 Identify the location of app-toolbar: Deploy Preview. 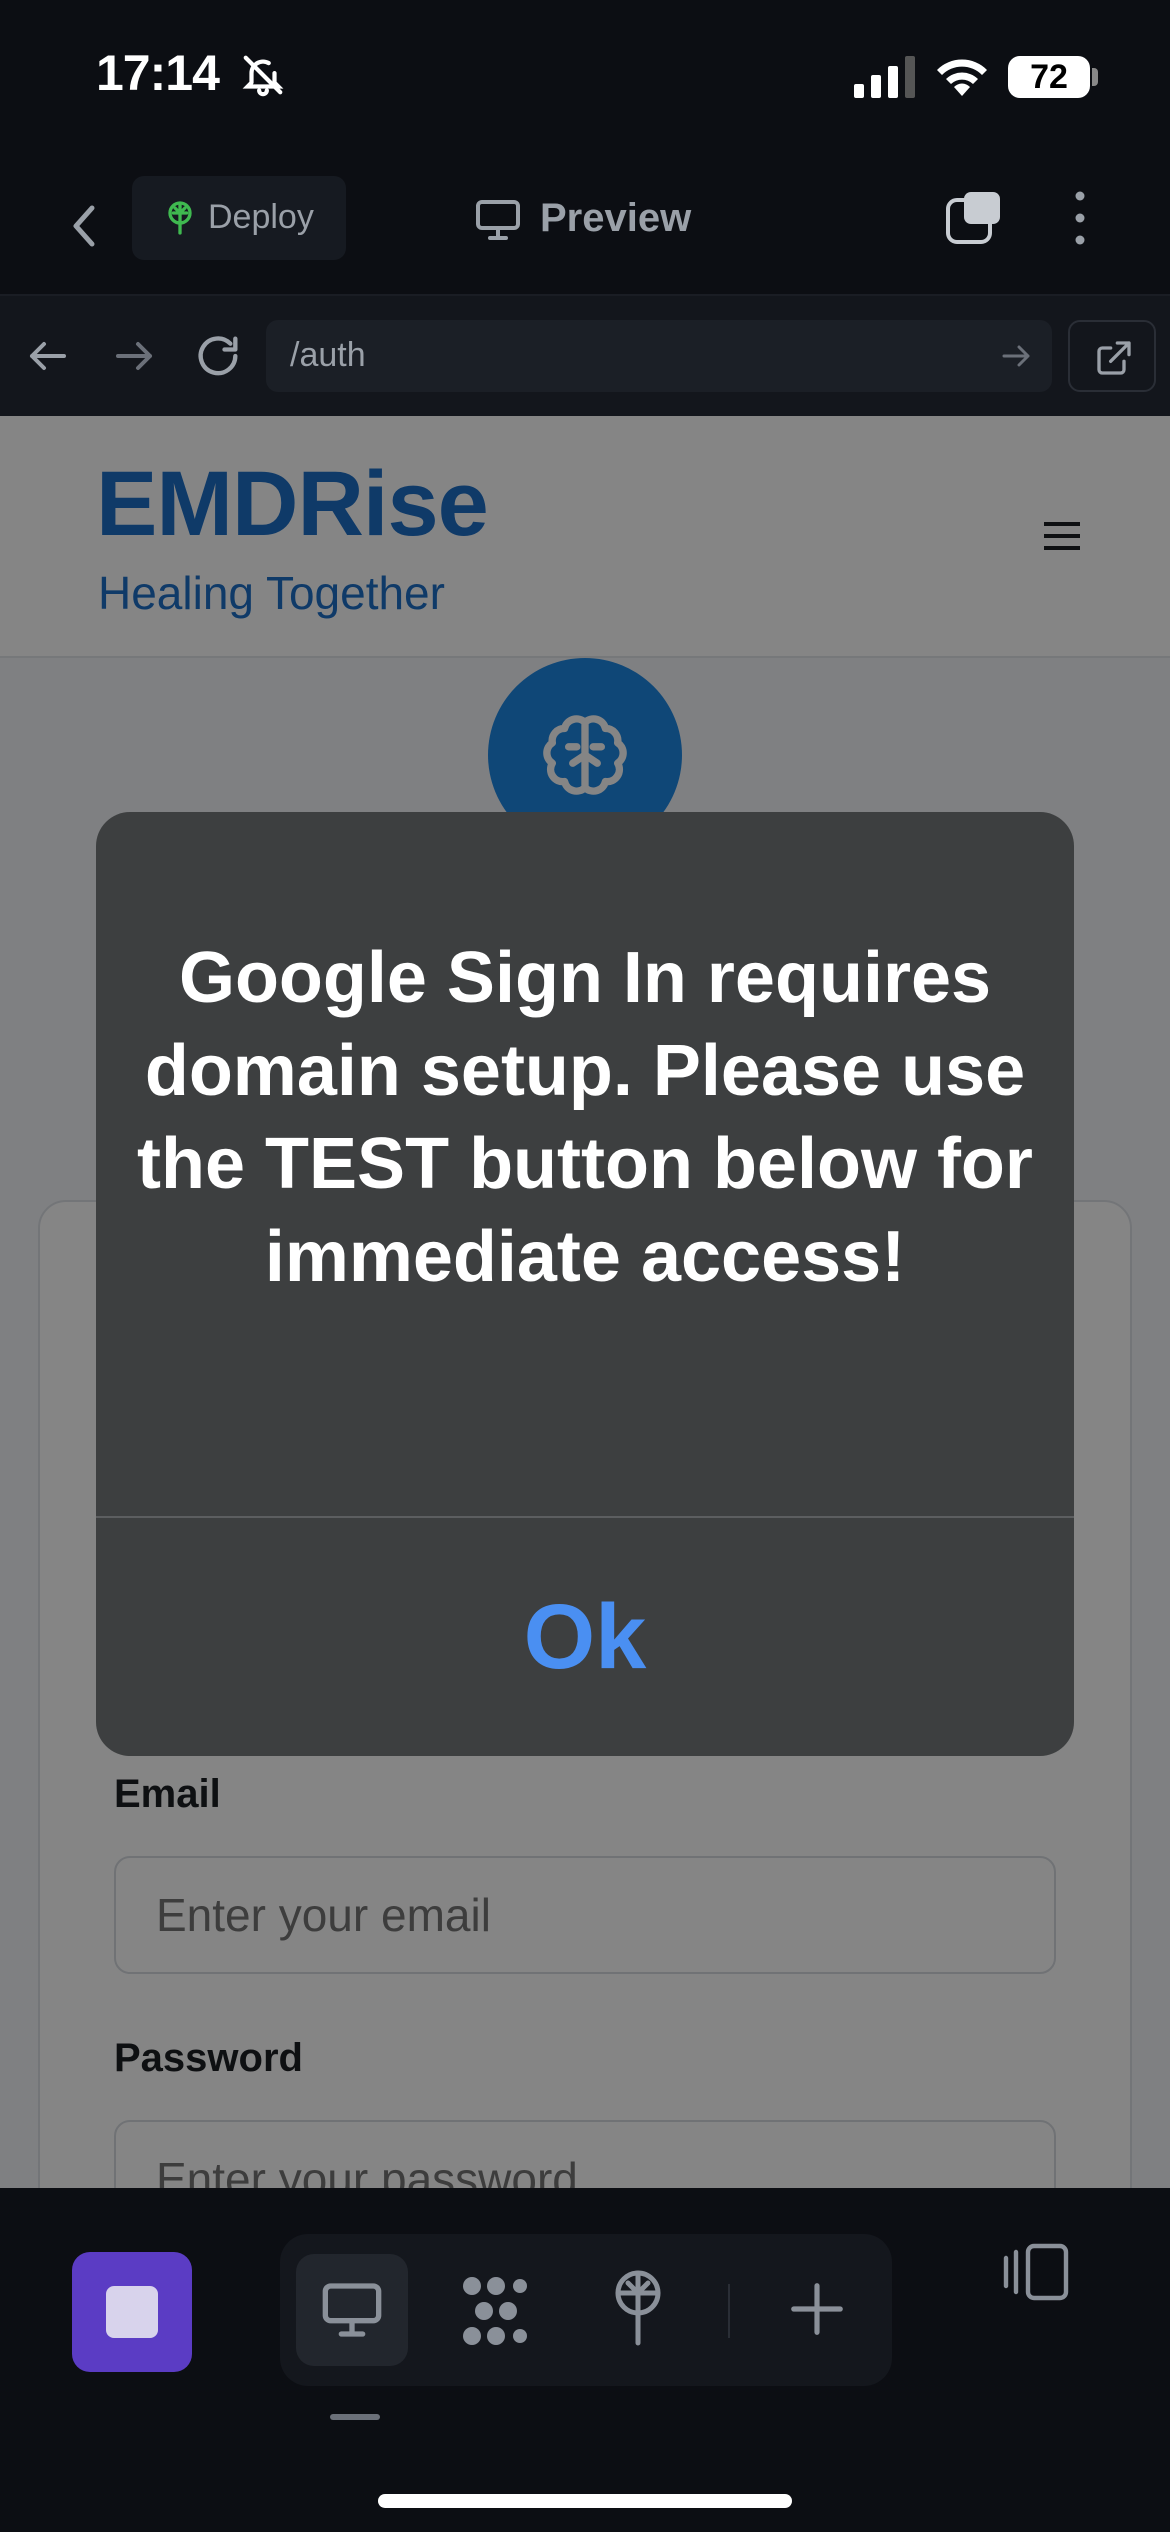
(585, 228).